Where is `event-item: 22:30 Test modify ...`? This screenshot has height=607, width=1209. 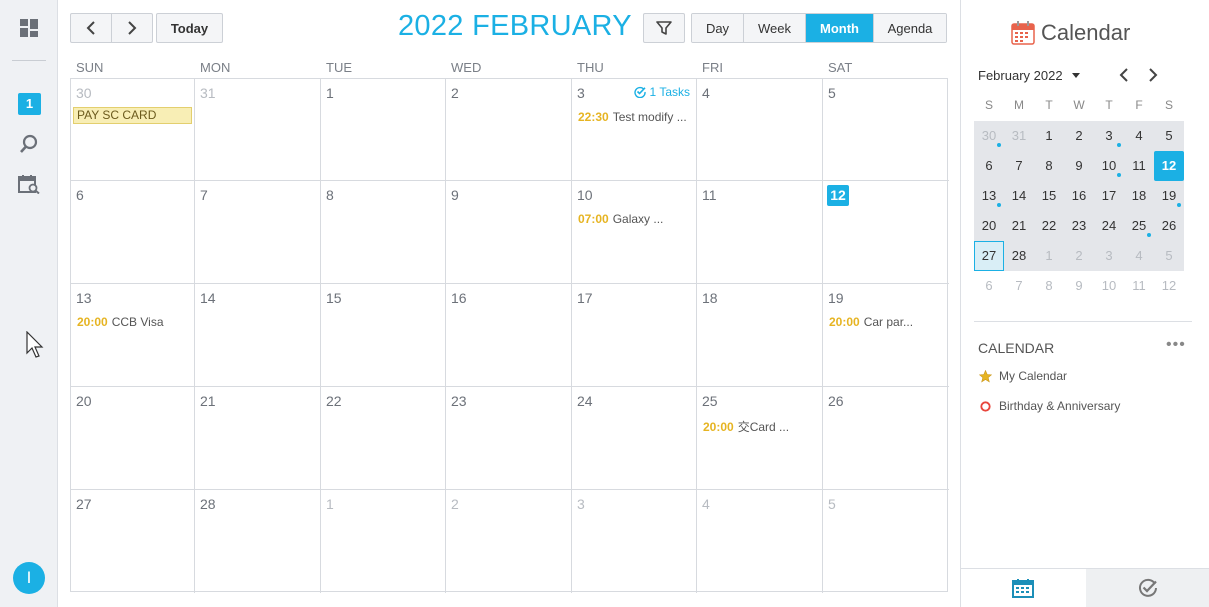
event-item: 22:30 Test modify ... is located at coordinates (632, 117).